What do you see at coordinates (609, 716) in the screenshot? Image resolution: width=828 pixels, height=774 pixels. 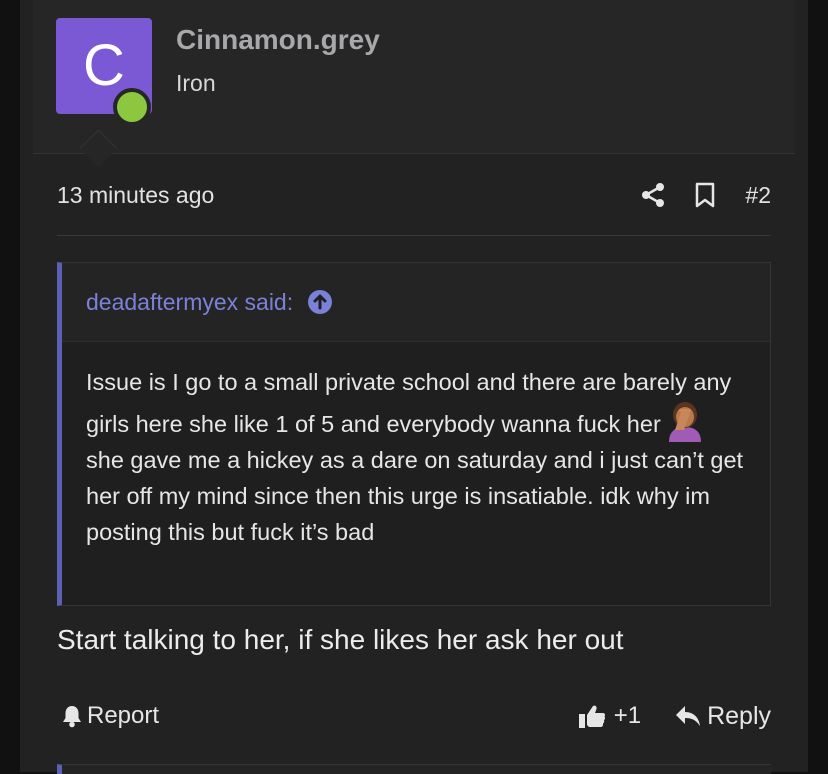 I see `like-button: +1` at bounding box center [609, 716].